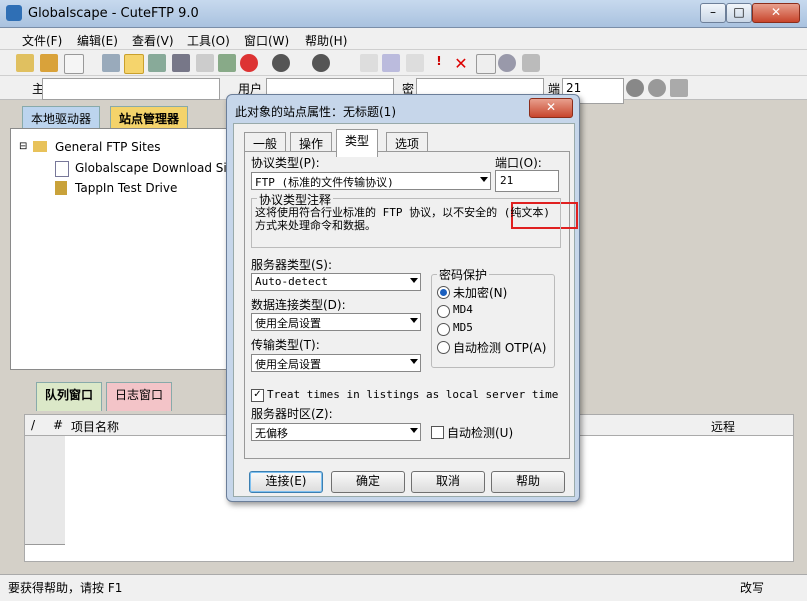 This screenshot has width=807, height=601. Describe the element at coordinates (518, 163) in the screenshot. I see `port-label: 端口(O):` at that location.